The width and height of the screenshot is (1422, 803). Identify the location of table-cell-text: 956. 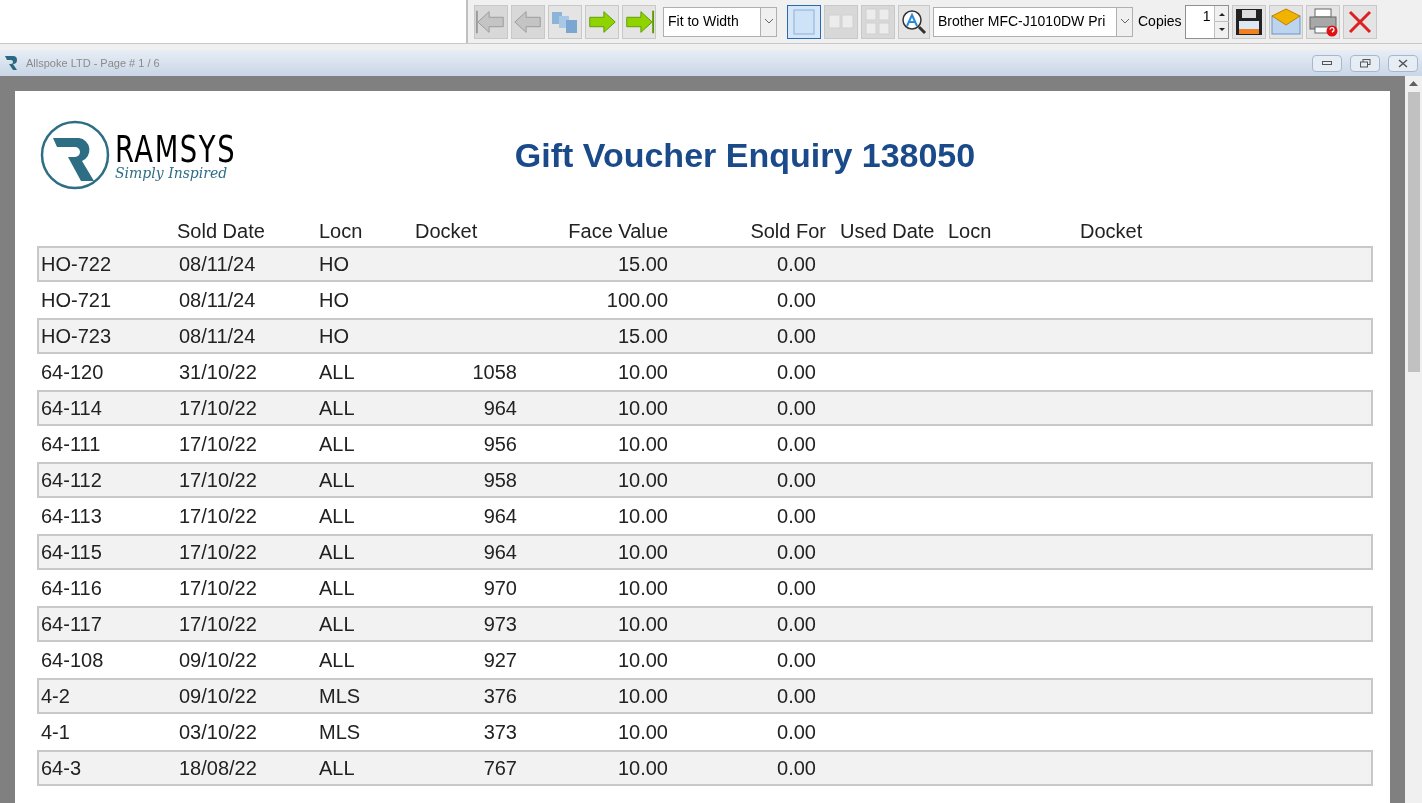
(499, 444).